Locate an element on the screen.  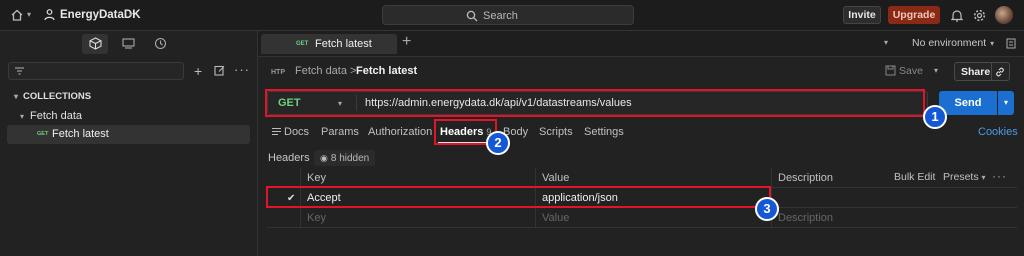
invite-button: Invite is located at coordinates (862, 15).